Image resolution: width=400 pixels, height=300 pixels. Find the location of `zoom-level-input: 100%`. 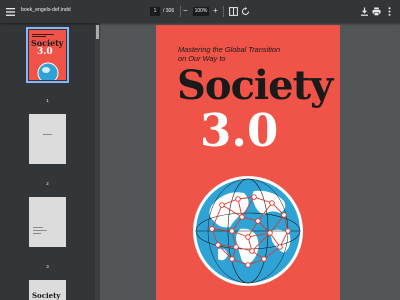

zoom-level-input: 100% is located at coordinates (201, 11).